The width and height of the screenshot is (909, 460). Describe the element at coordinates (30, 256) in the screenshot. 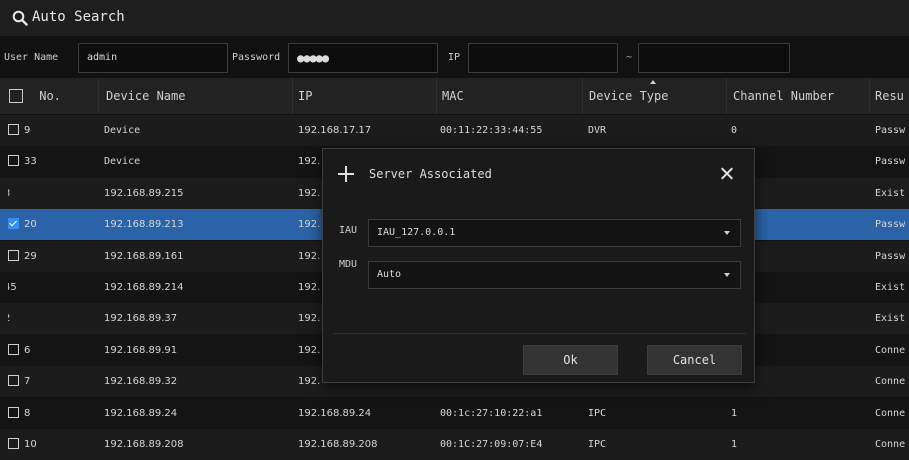

I see `cell-no-label: 29` at that location.